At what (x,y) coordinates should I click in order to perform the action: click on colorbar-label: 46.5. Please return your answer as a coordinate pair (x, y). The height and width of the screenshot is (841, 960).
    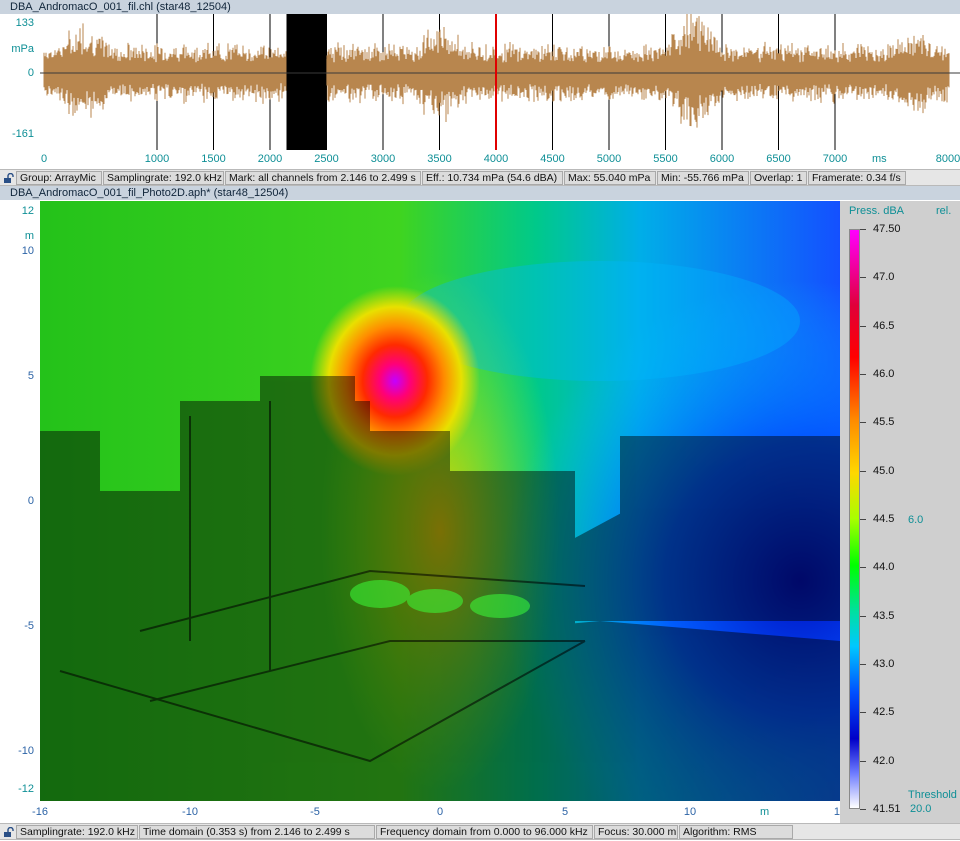
    Looking at the image, I should click on (884, 325).